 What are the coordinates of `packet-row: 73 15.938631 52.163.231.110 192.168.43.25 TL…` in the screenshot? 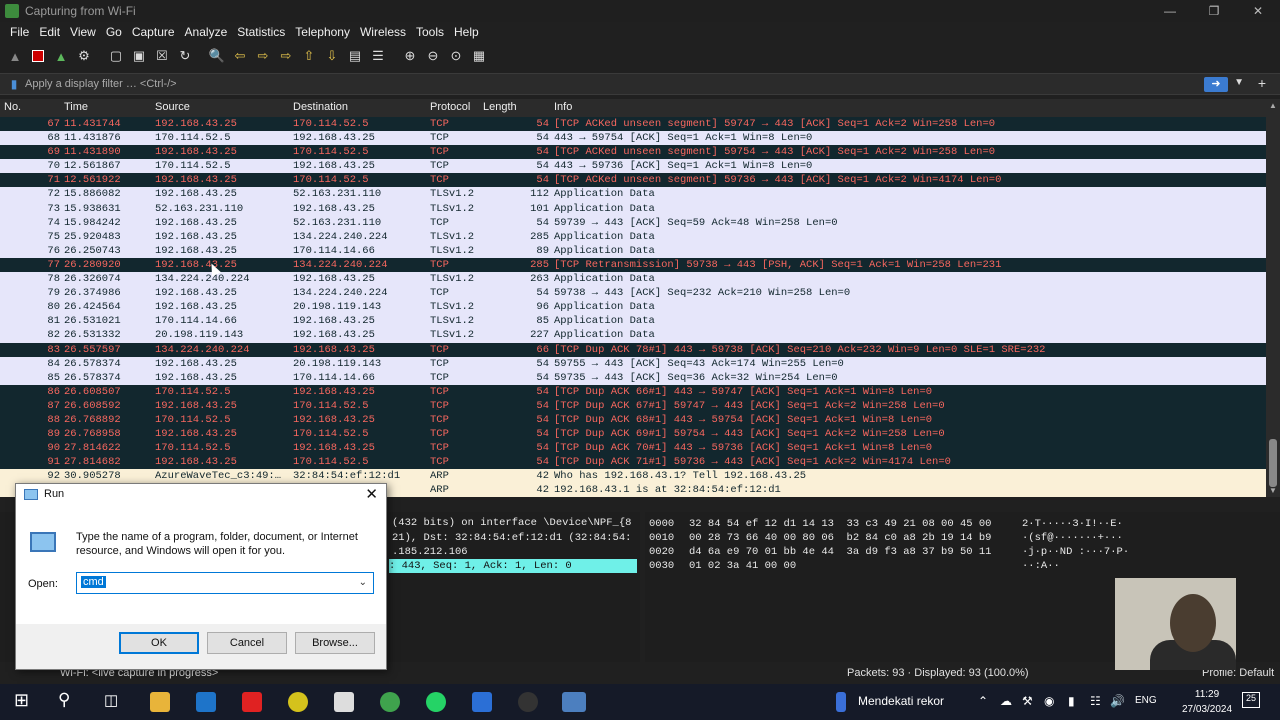 It's located at (633, 208).